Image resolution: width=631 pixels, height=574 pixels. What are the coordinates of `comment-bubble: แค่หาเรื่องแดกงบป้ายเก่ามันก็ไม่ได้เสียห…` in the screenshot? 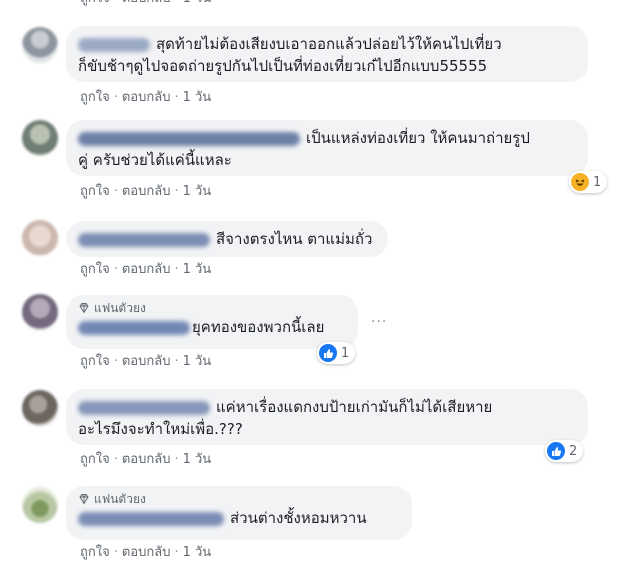 It's located at (327, 417).